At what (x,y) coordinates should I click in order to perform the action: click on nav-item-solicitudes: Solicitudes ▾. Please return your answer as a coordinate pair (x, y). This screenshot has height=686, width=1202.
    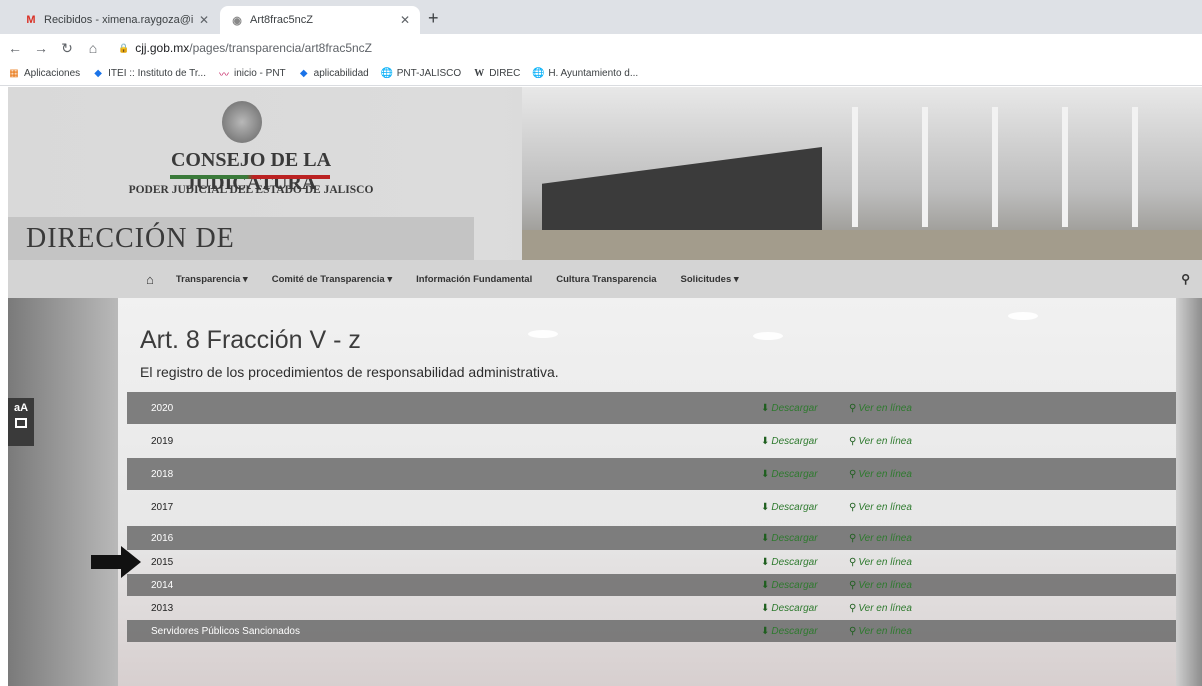
    Looking at the image, I should click on (710, 279).